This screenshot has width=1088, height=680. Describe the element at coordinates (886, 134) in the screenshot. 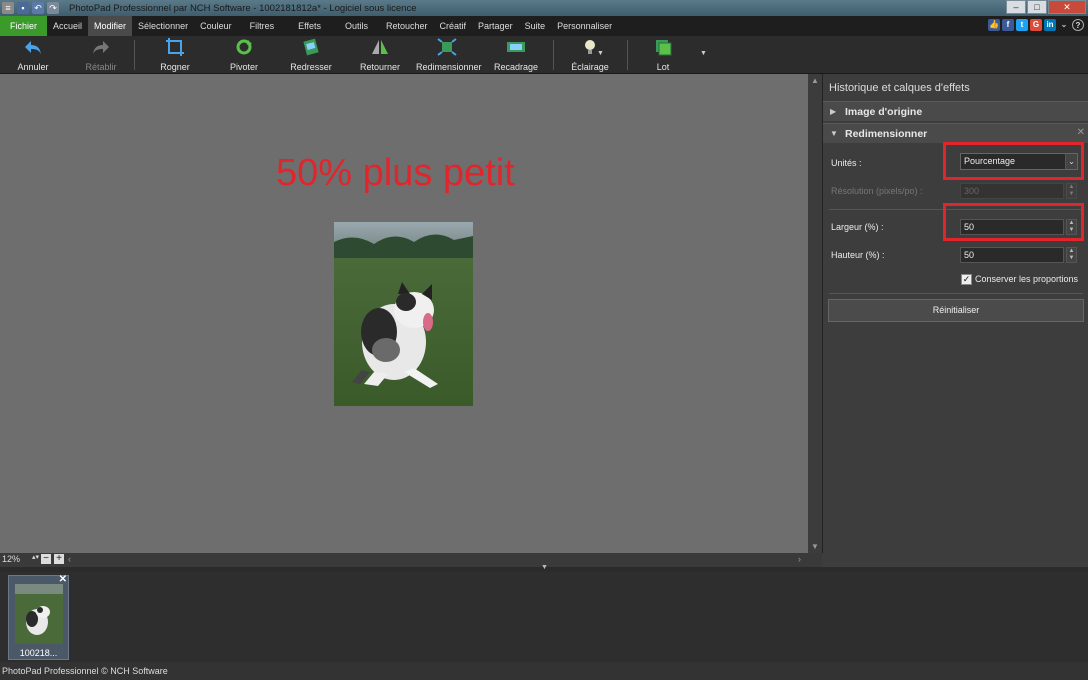

I see `section-redimensionner-title: Redimensionner` at that location.